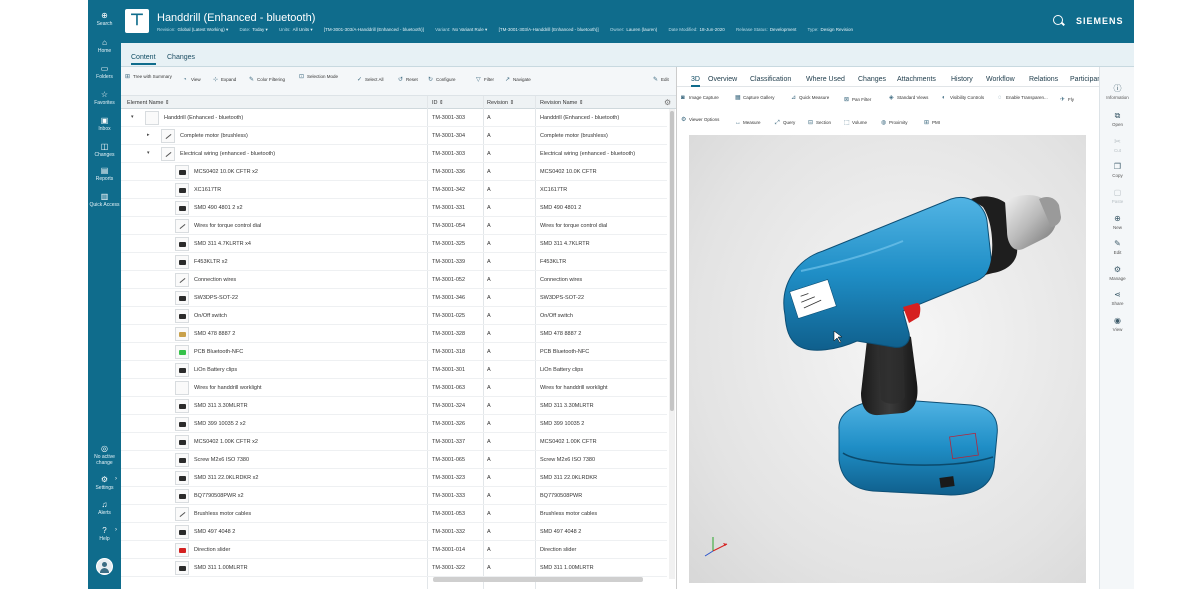 The image size is (1200, 600). I want to click on paste-button: ▢ Paste, so click(1117, 196).